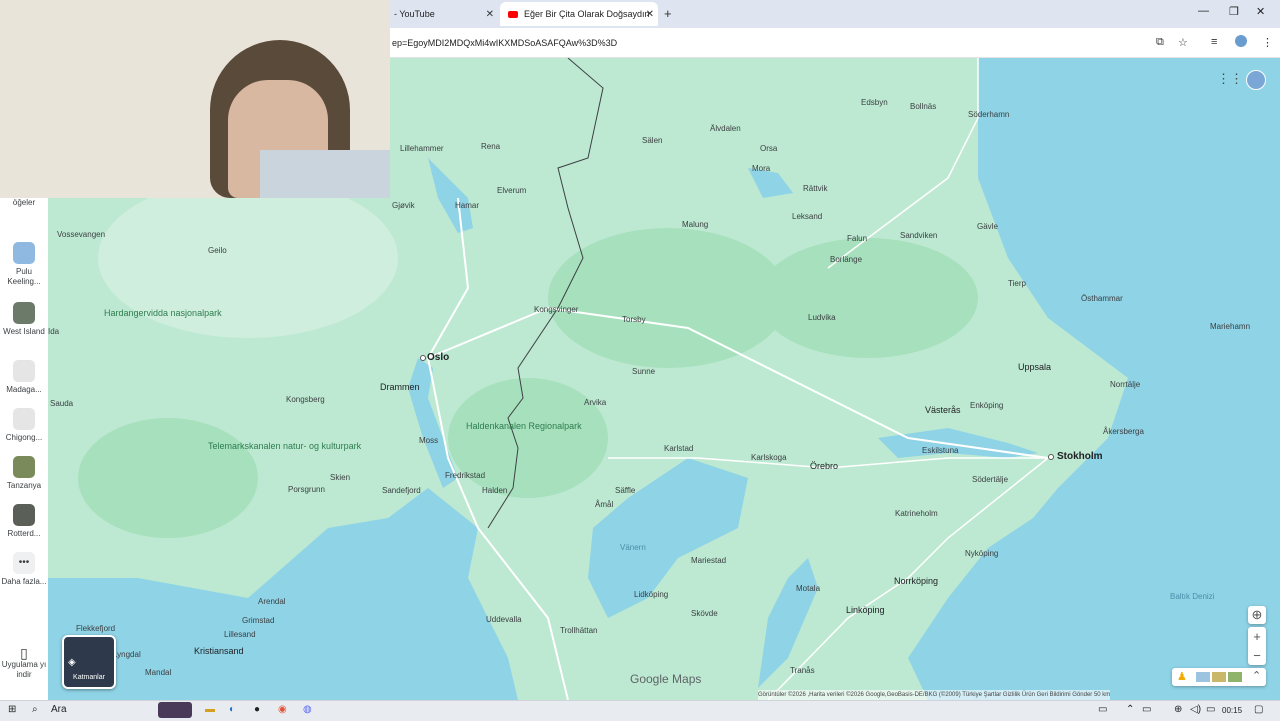 This screenshot has height=721, width=1280. I want to click on tab-active: Eğer Bir Çita Olarak Doğsaydın ✕, so click(579, 14).